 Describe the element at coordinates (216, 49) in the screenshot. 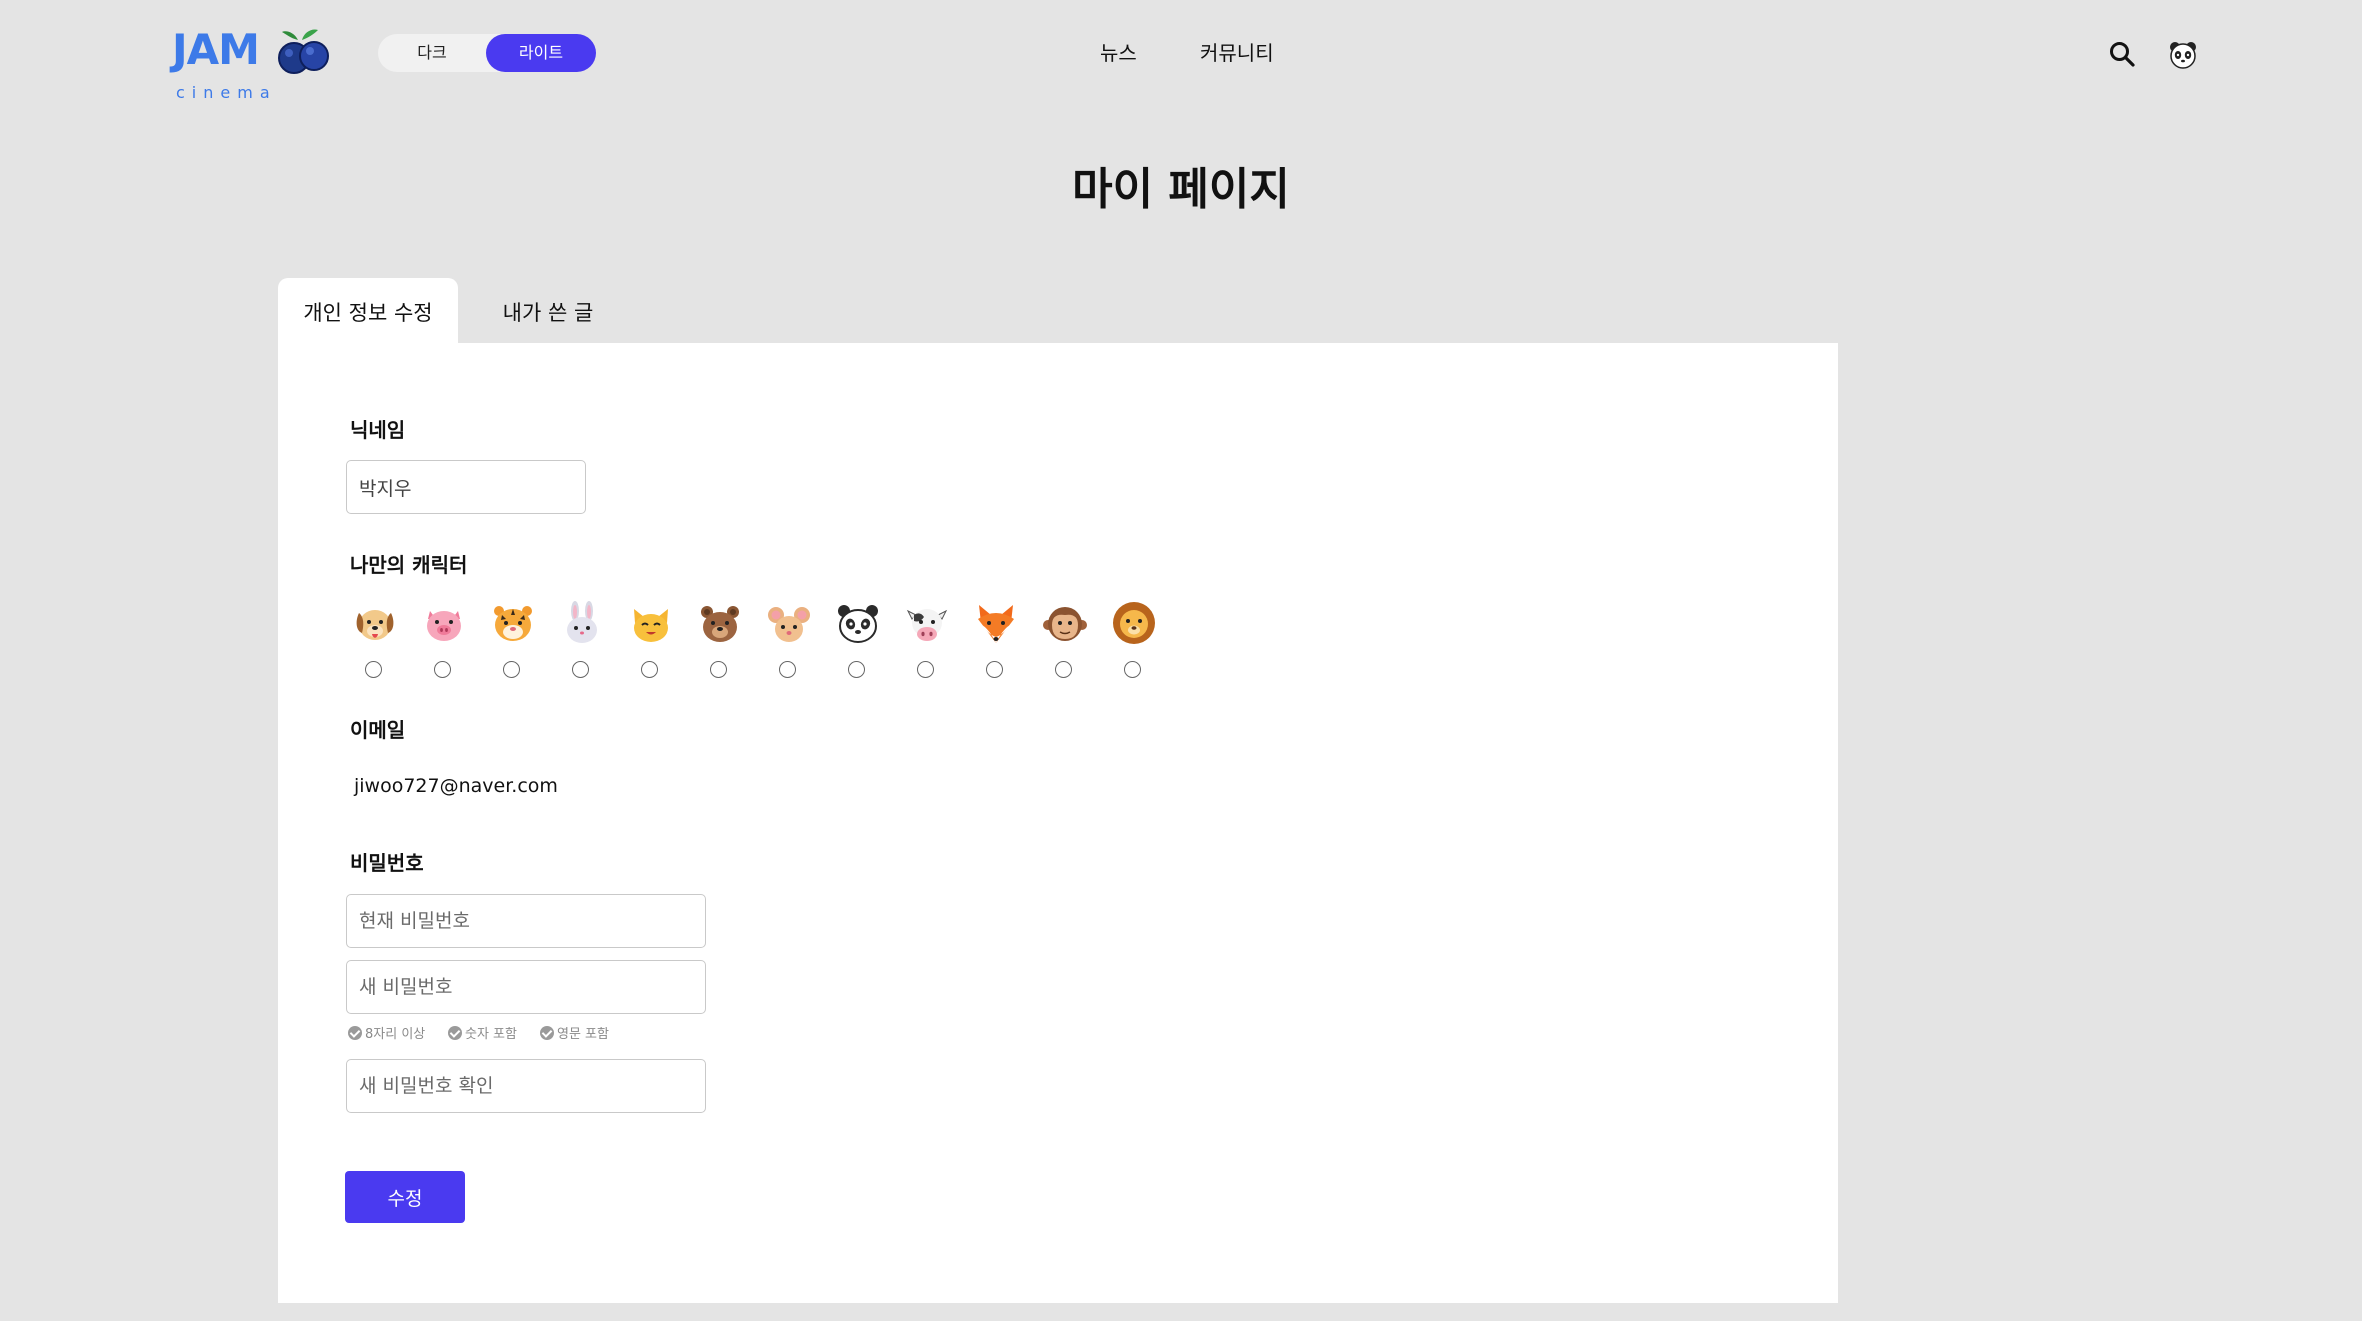

I see `logo-text: JAM` at that location.